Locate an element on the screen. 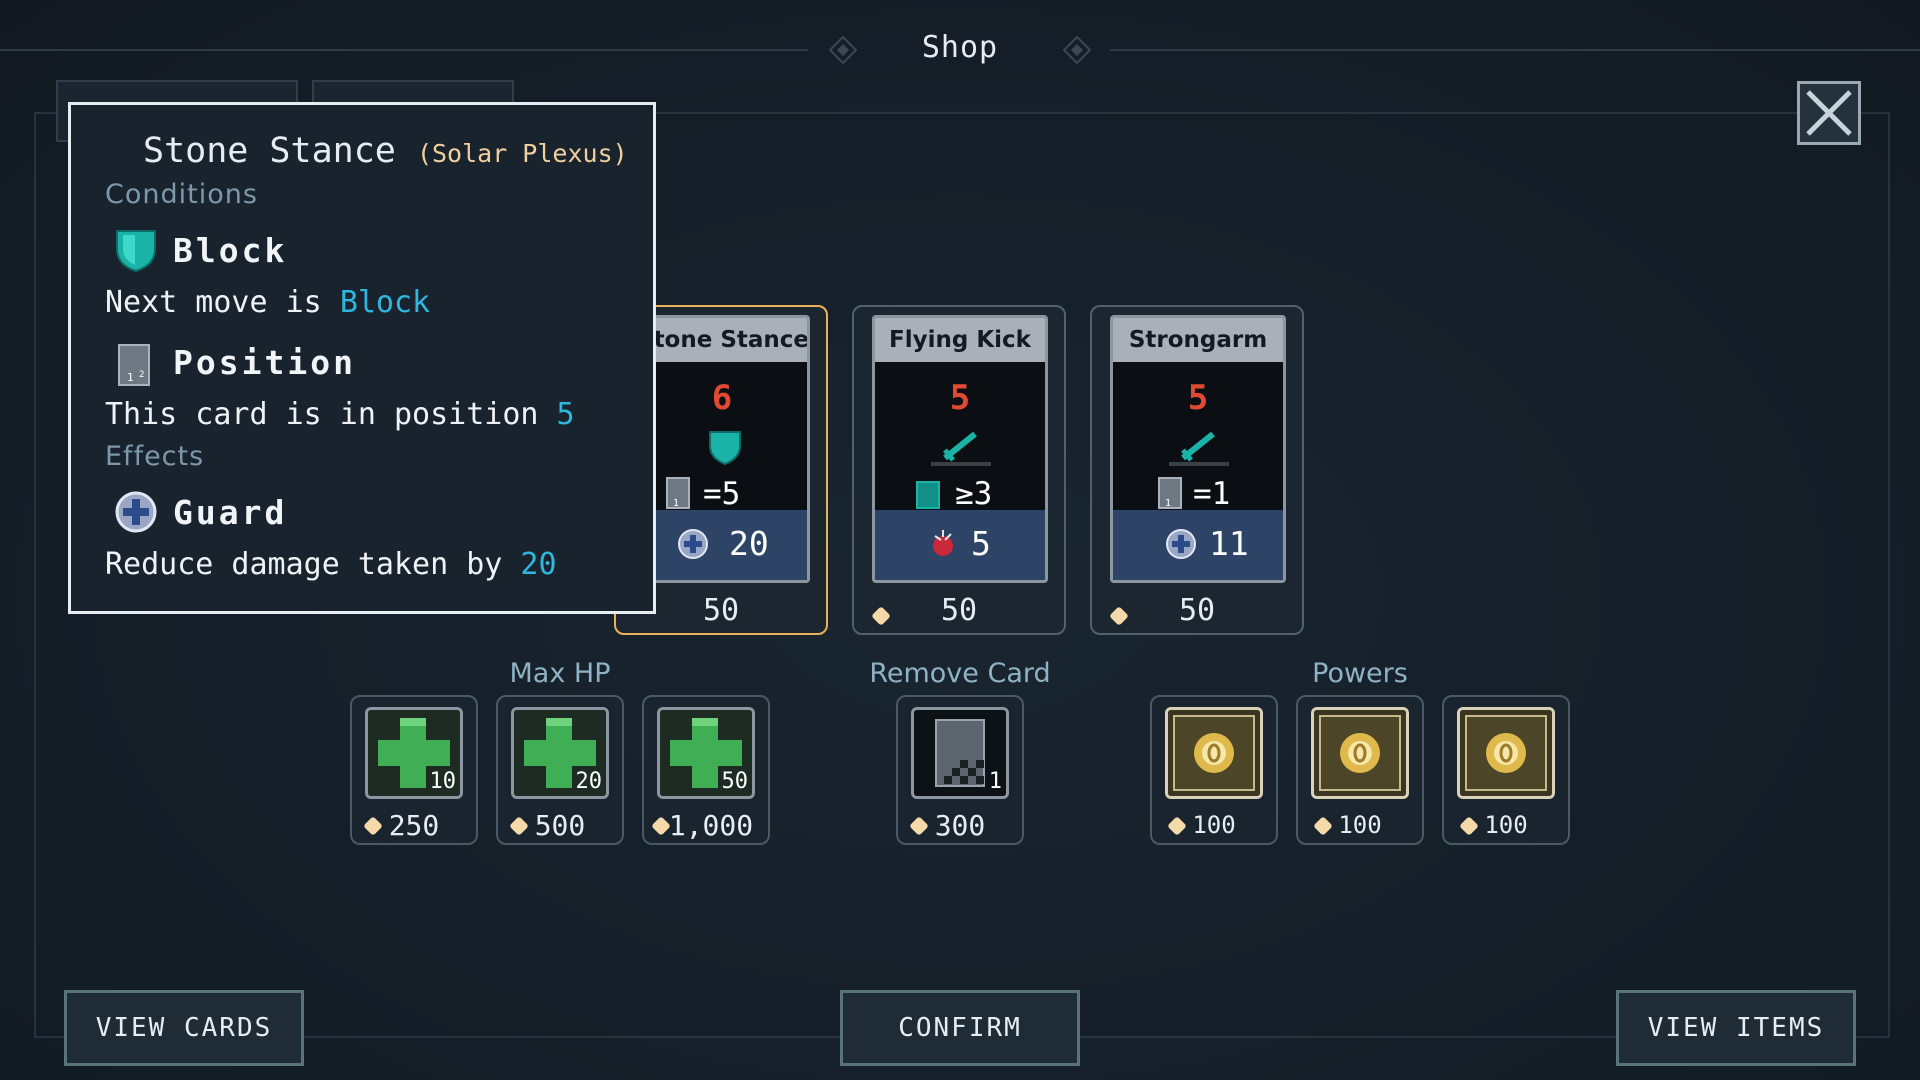 Image resolution: width=1920 pixels, height=1080 pixels. power-item-2: 100 is located at coordinates (1360, 770).